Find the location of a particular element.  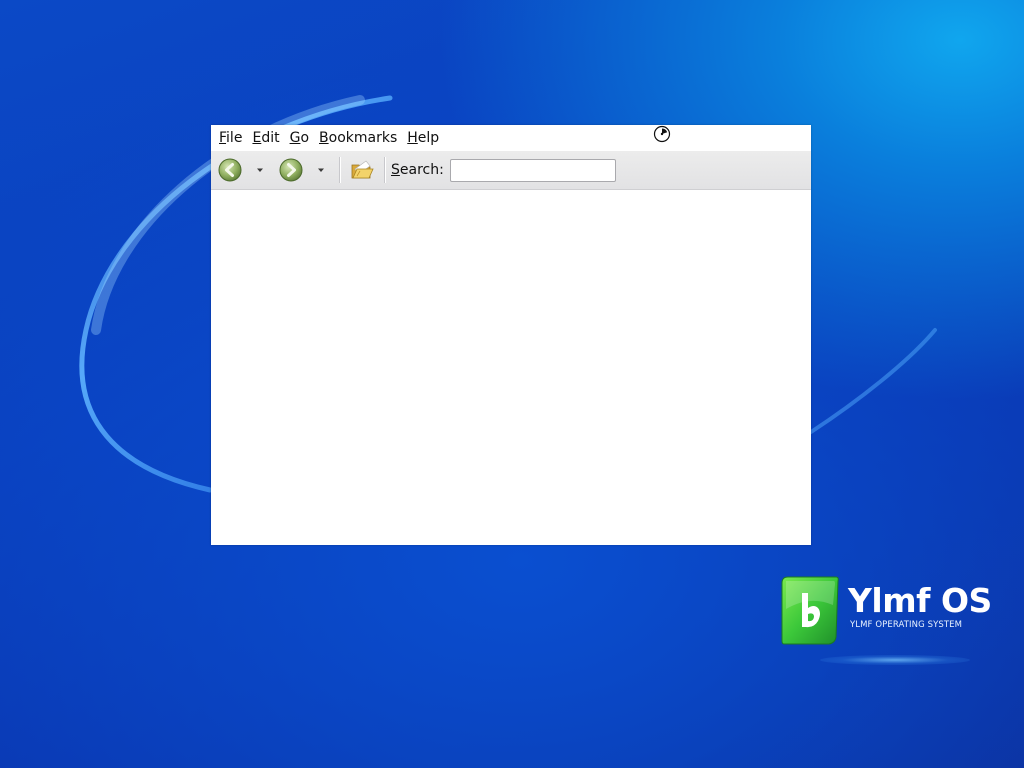

open-location-button is located at coordinates (362, 170).